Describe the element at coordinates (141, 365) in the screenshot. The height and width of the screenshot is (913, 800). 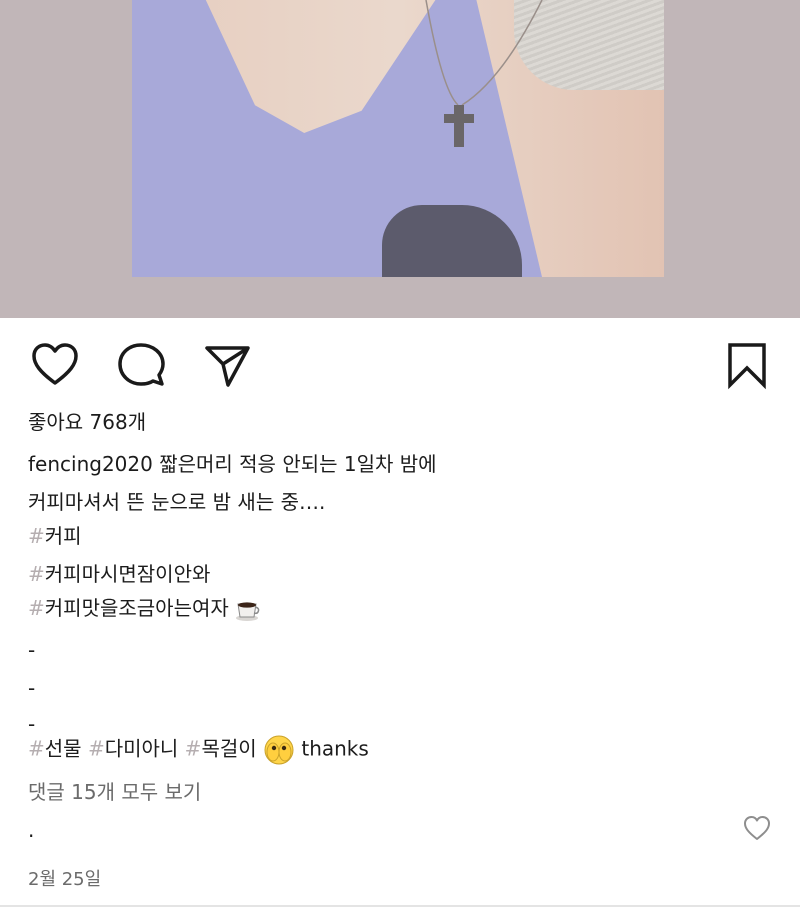
I see `speech-bubble-icon` at that location.